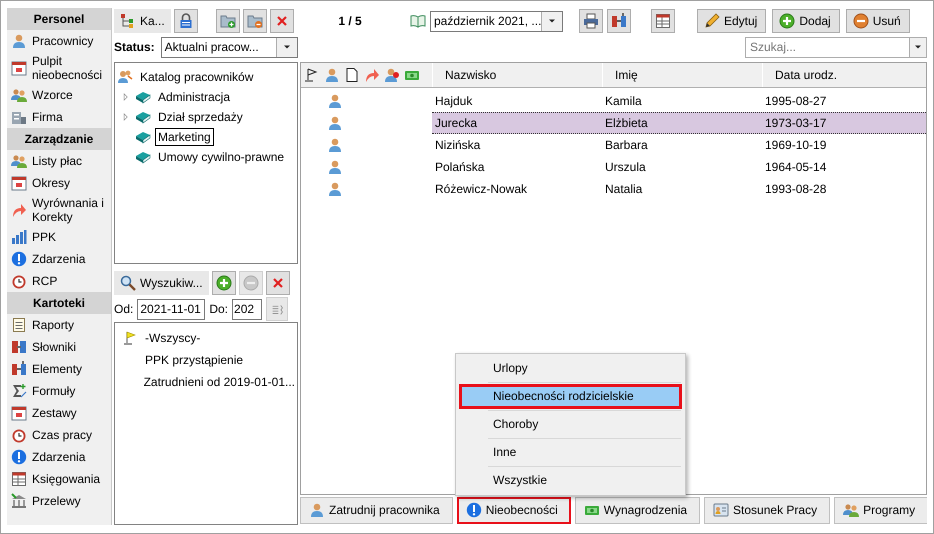 Image resolution: width=934 pixels, height=534 pixels. What do you see at coordinates (570, 368) in the screenshot?
I see `menu-item: Urlopy` at bounding box center [570, 368].